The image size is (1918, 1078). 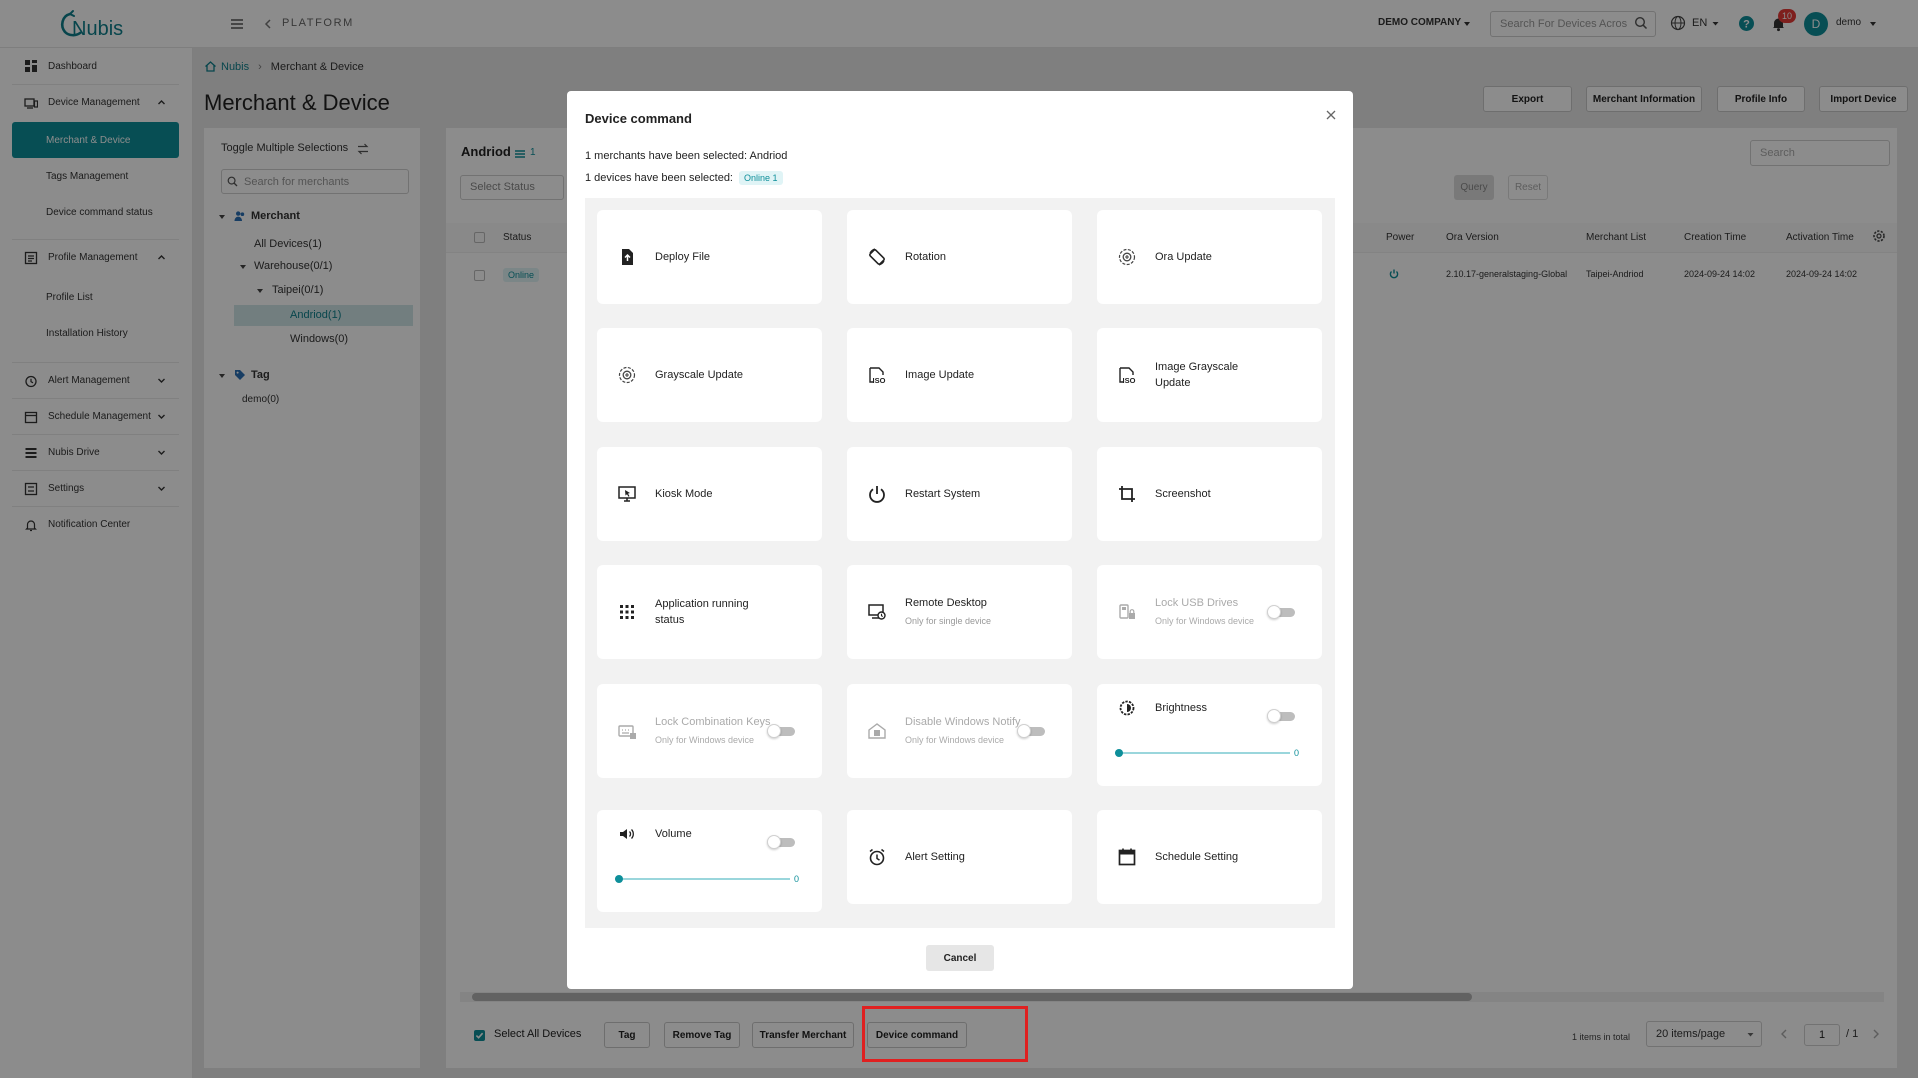 I want to click on card-label: Image Grayscale Update, so click(x=1197, y=375).